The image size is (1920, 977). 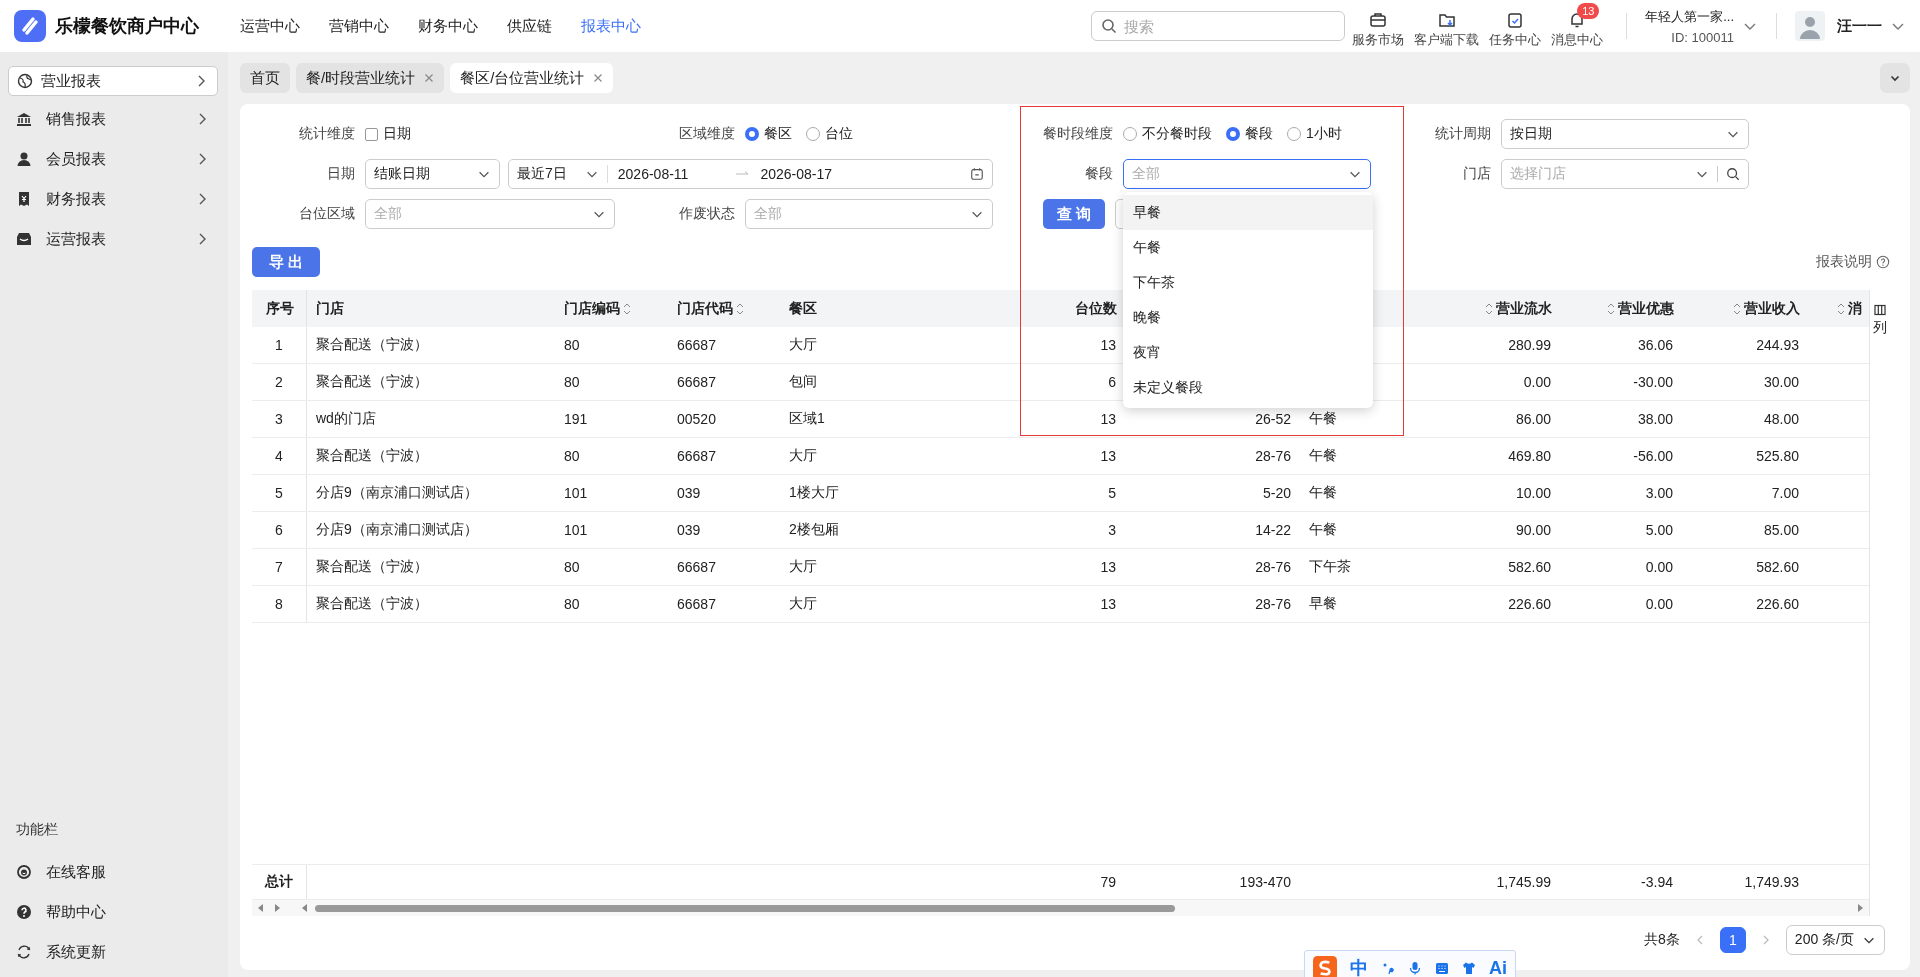 What do you see at coordinates (1659, 493) in the screenshot?
I see `table-cell: 3.00` at bounding box center [1659, 493].